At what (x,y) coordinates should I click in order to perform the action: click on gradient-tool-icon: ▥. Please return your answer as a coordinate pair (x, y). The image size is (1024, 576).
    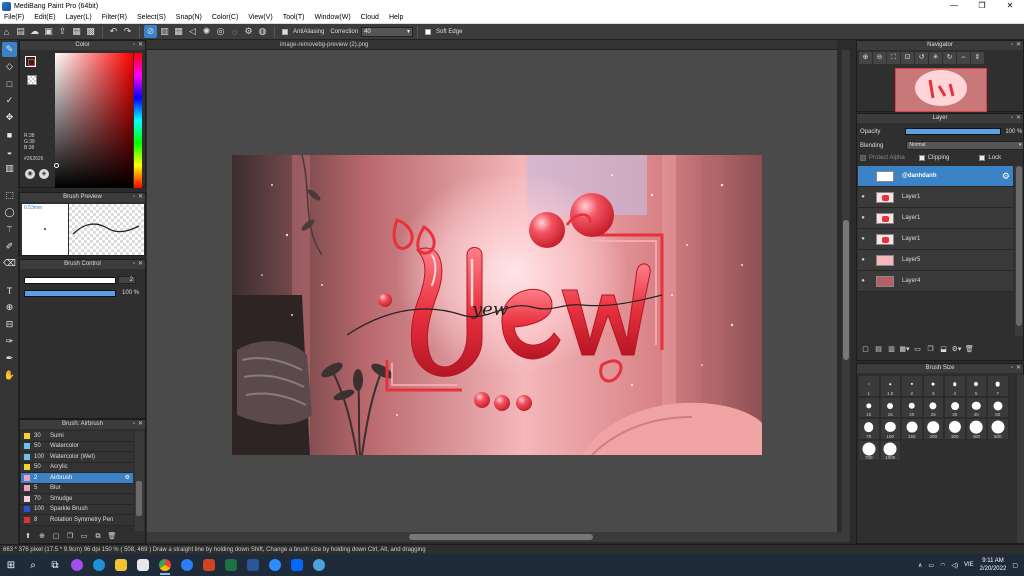
    Looking at the image, I should click on (9, 168).